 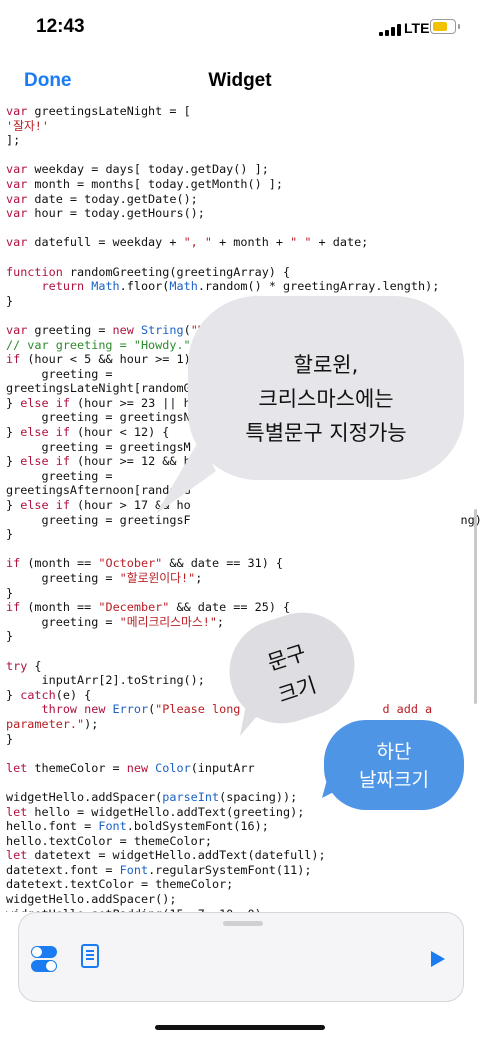 What do you see at coordinates (301, 242) in the screenshot?
I see `code-token: " "` at bounding box center [301, 242].